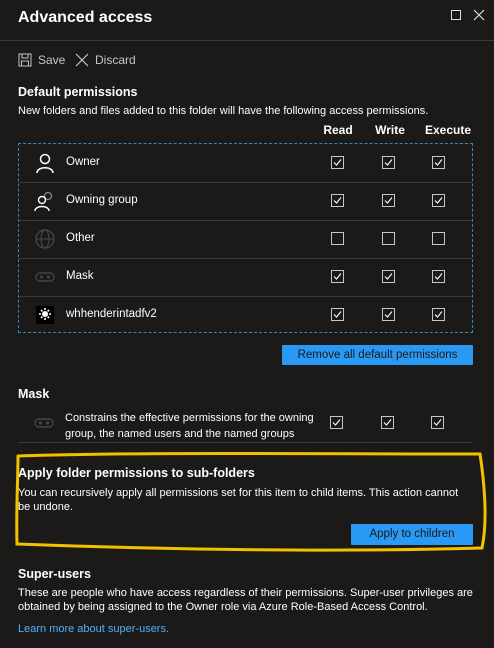  What do you see at coordinates (390, 130) in the screenshot?
I see `column-write: Write` at bounding box center [390, 130].